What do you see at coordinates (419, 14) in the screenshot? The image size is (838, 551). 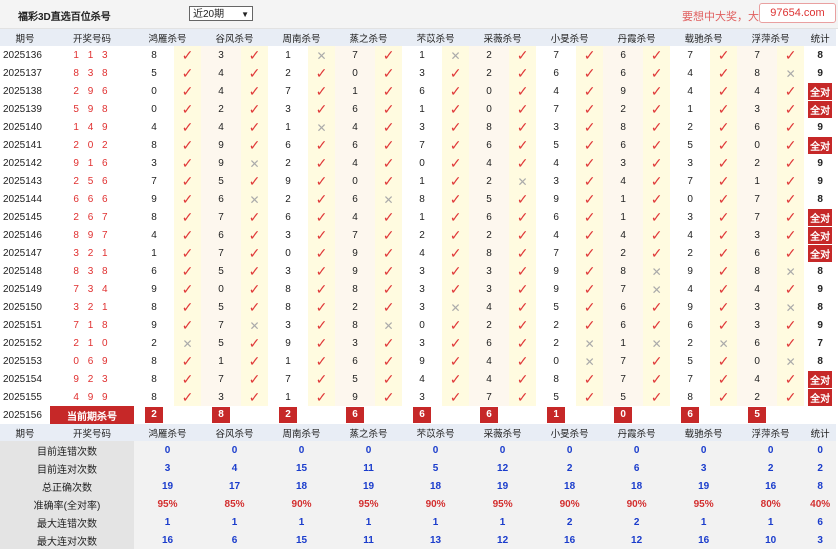 I see `top-bar: 福彩3D直选百位杀号 近20期 ▼ 要想中大奖，大 97654.com` at bounding box center [419, 14].